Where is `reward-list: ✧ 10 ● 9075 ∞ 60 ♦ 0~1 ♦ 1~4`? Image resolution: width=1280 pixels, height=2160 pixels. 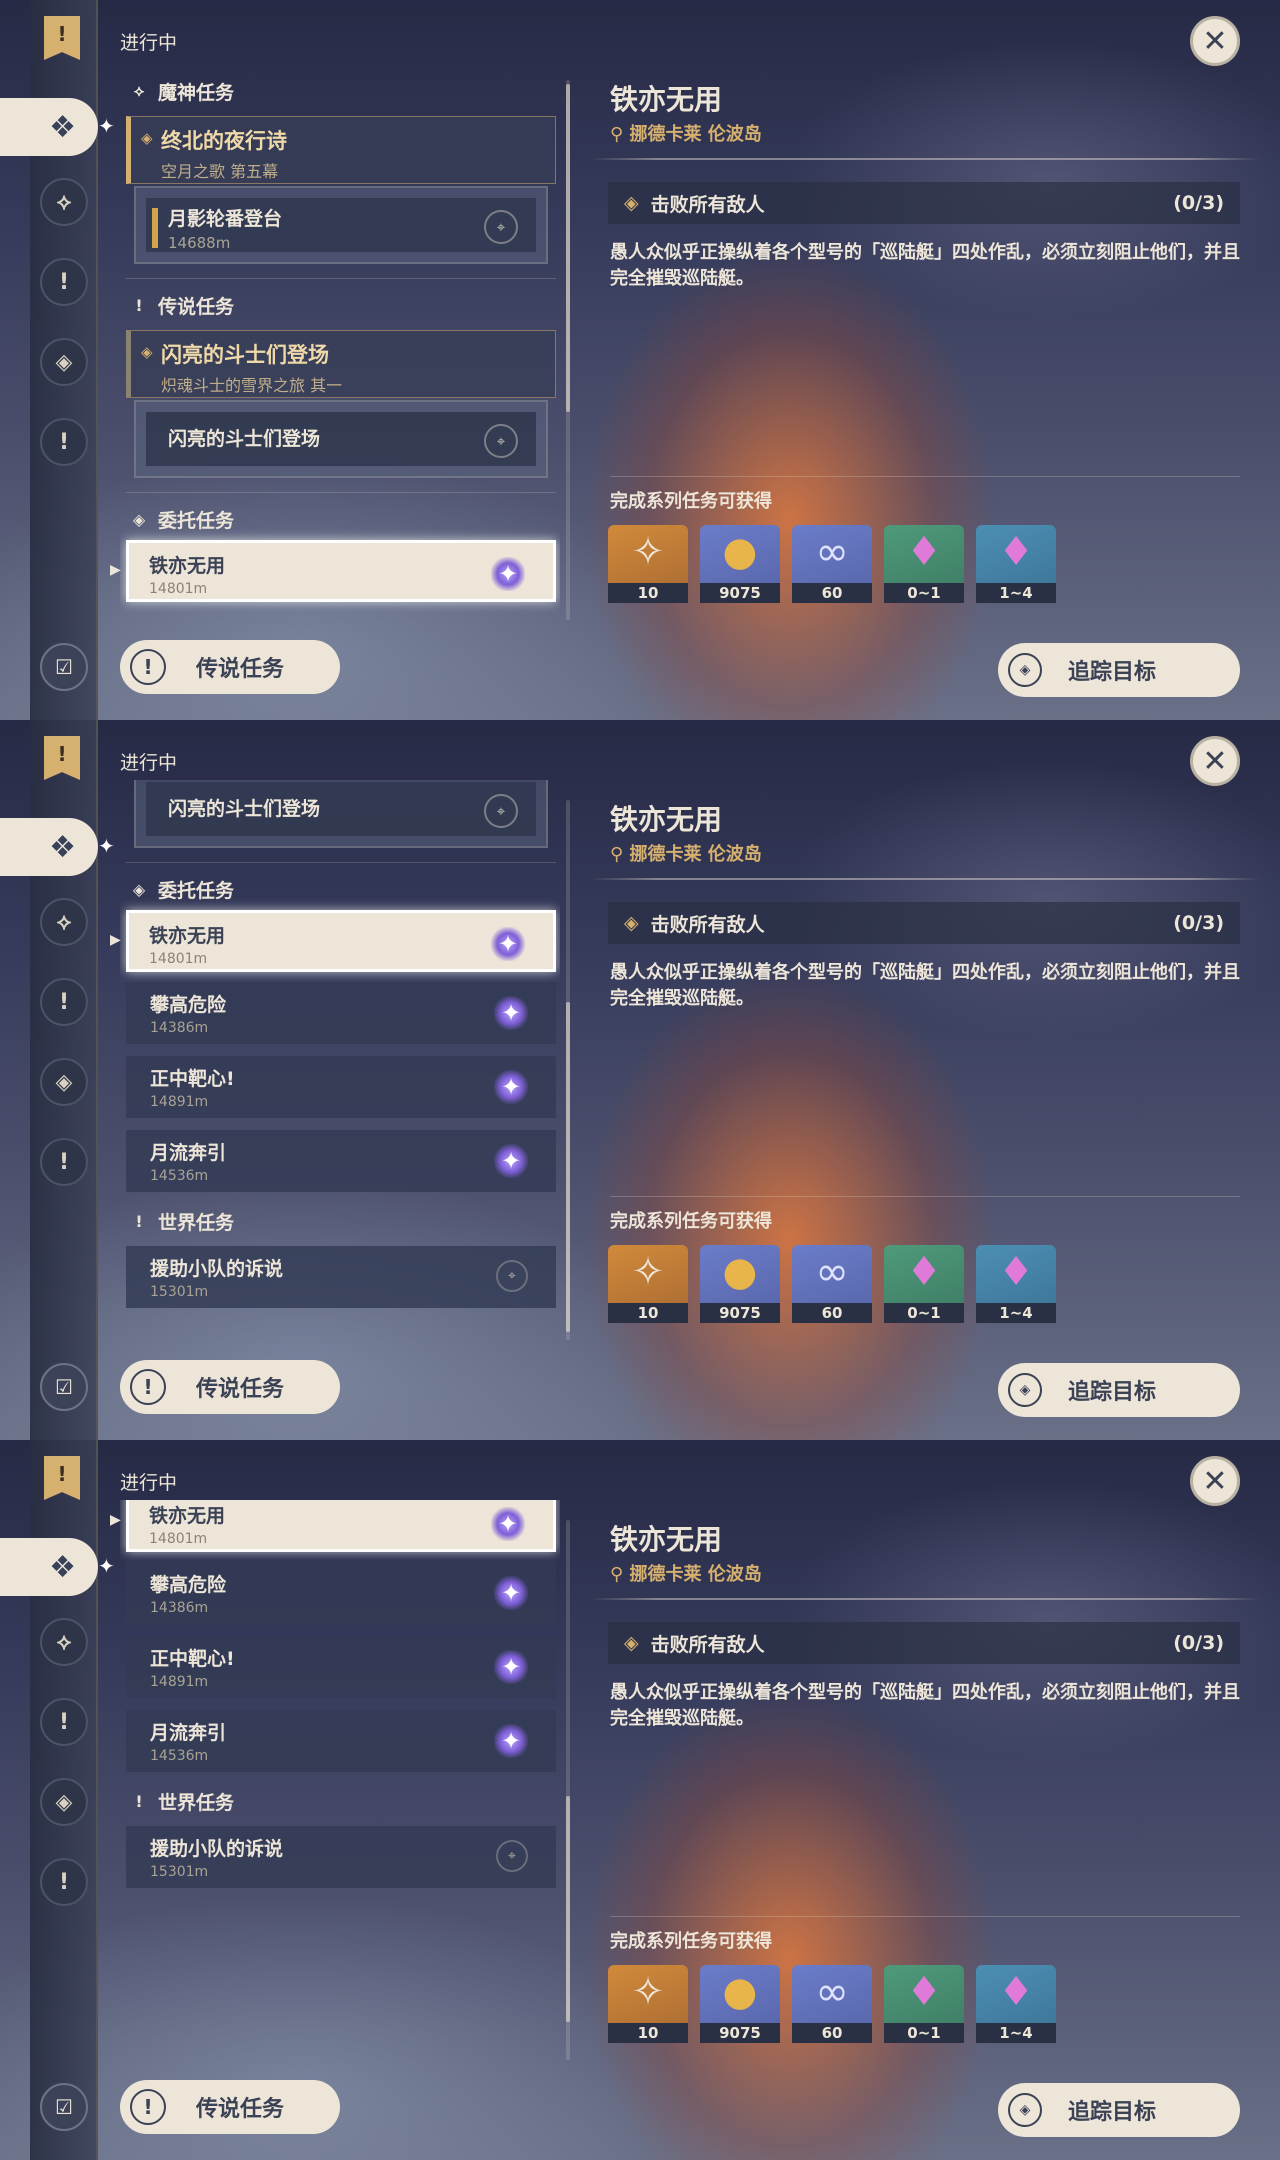 reward-list: ✧ 10 ● 9075 ∞ 60 ♦ 0~1 ♦ 1~4 is located at coordinates (832, 1284).